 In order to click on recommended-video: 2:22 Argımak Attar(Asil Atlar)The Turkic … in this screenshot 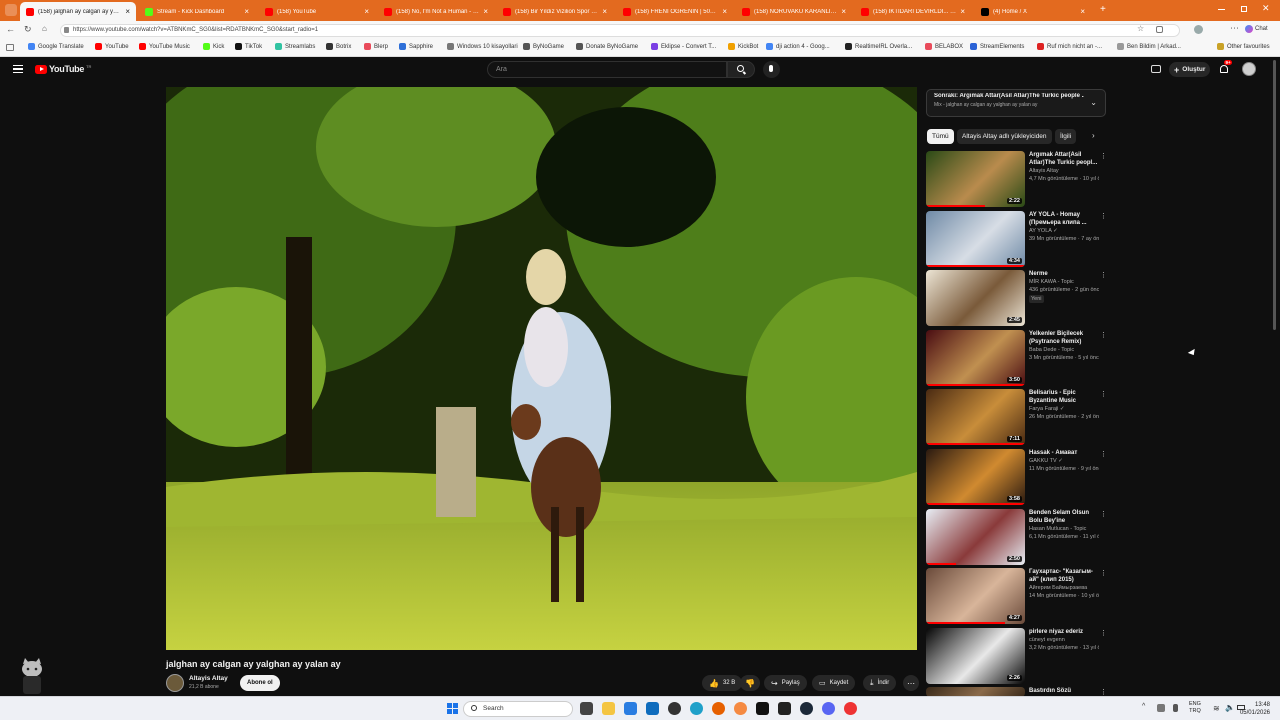, I will do `click(1017, 179)`.